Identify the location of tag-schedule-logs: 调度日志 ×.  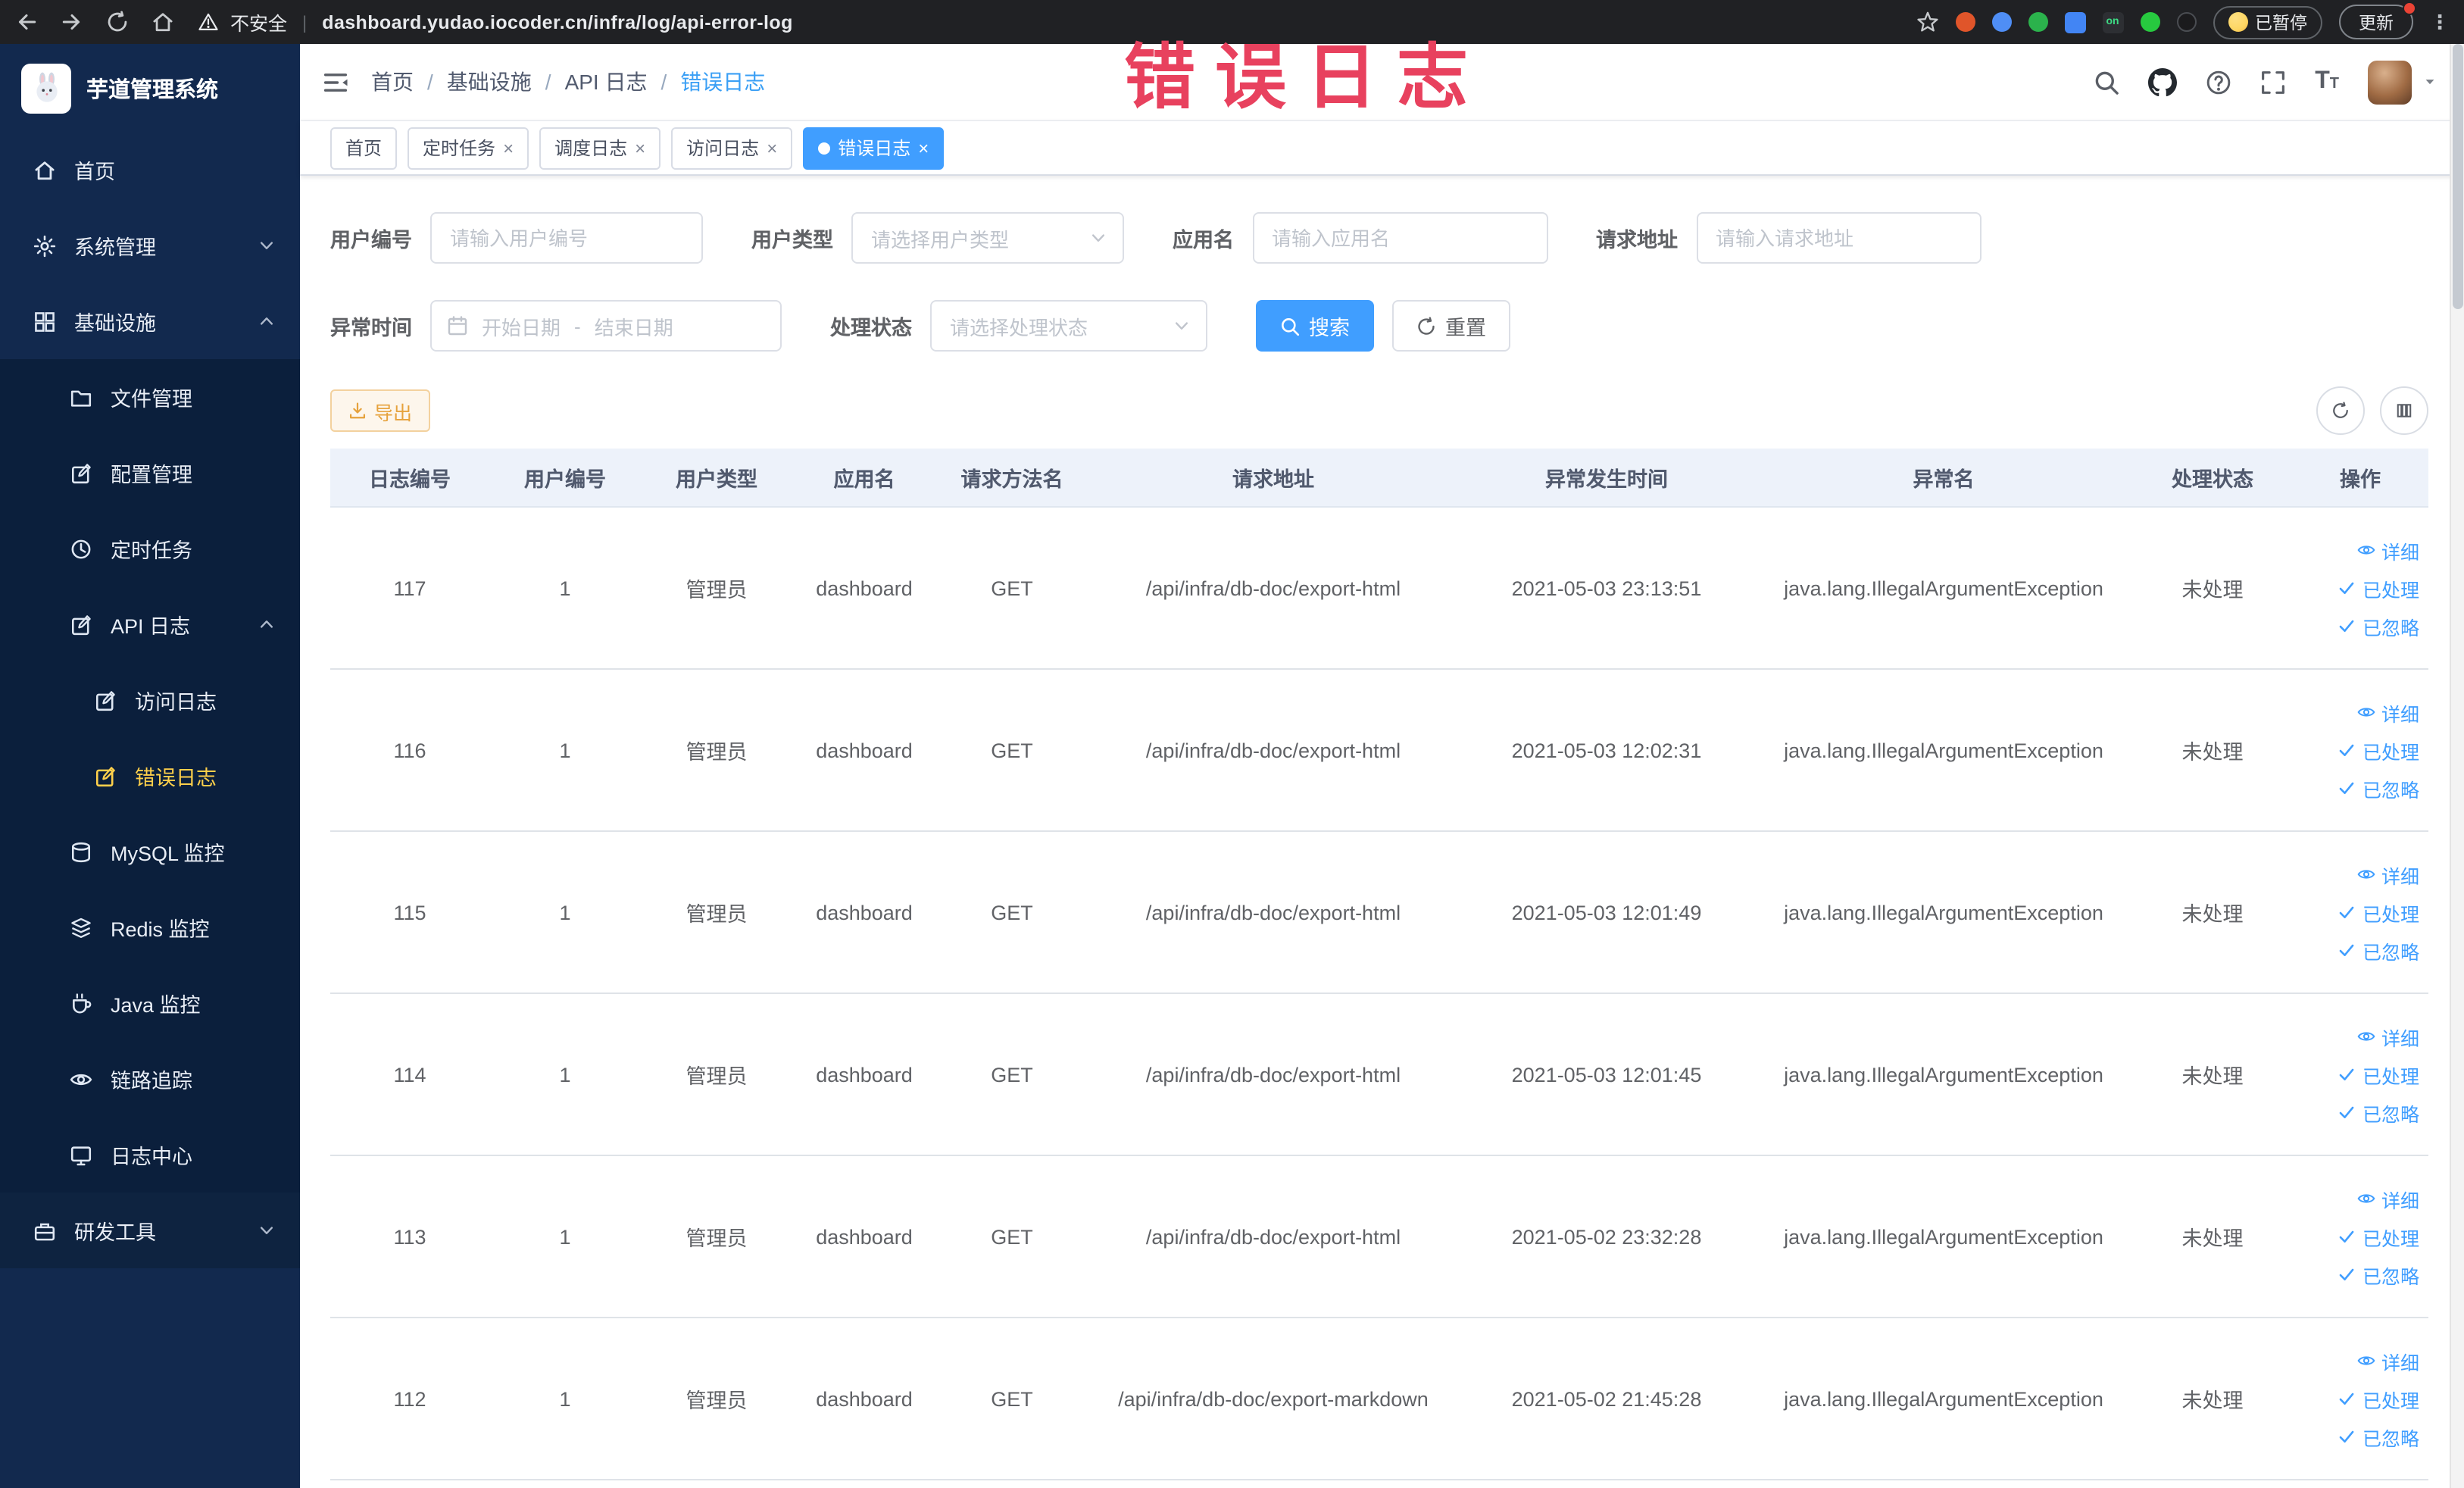
(600, 148).